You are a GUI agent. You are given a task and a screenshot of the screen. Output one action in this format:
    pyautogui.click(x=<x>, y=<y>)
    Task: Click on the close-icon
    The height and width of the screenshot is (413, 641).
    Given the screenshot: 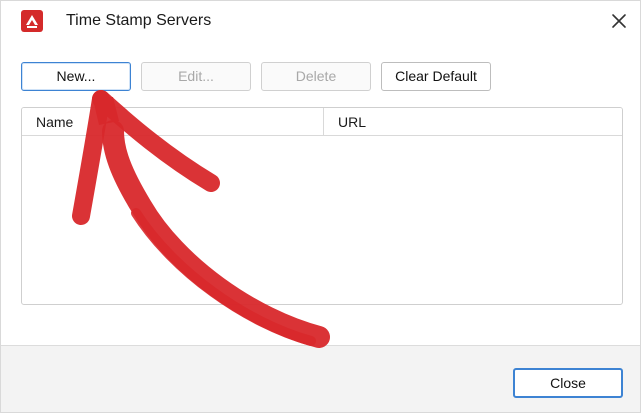 What is the action you would take?
    pyautogui.click(x=619, y=21)
    